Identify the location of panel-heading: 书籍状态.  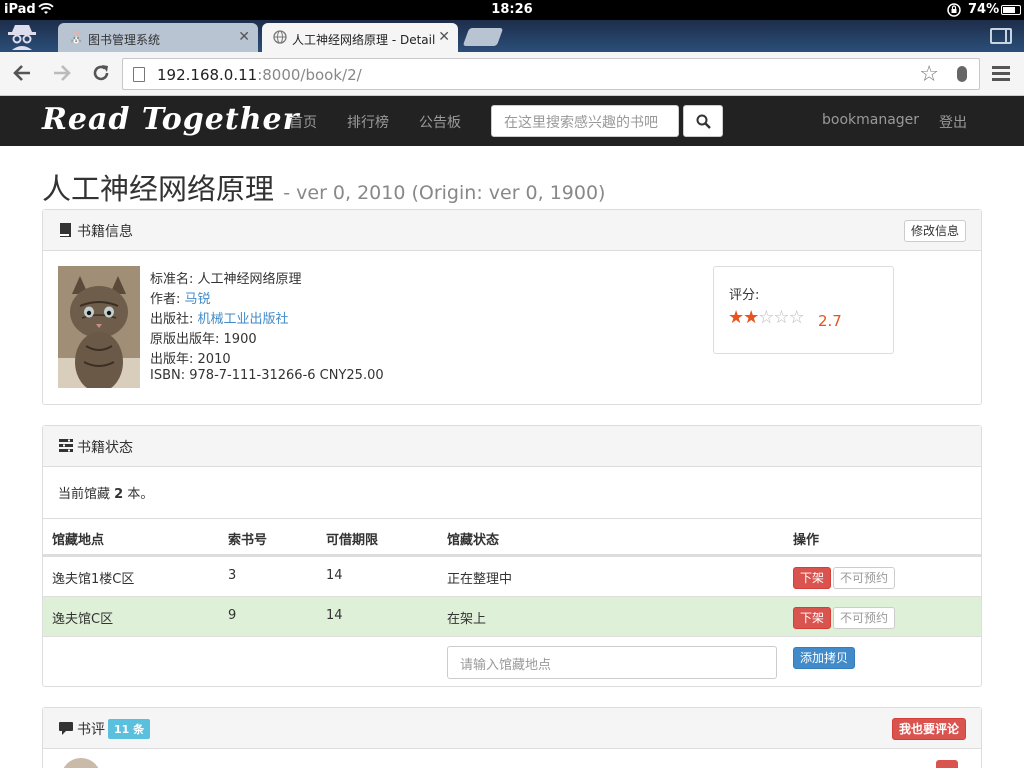
(512, 446).